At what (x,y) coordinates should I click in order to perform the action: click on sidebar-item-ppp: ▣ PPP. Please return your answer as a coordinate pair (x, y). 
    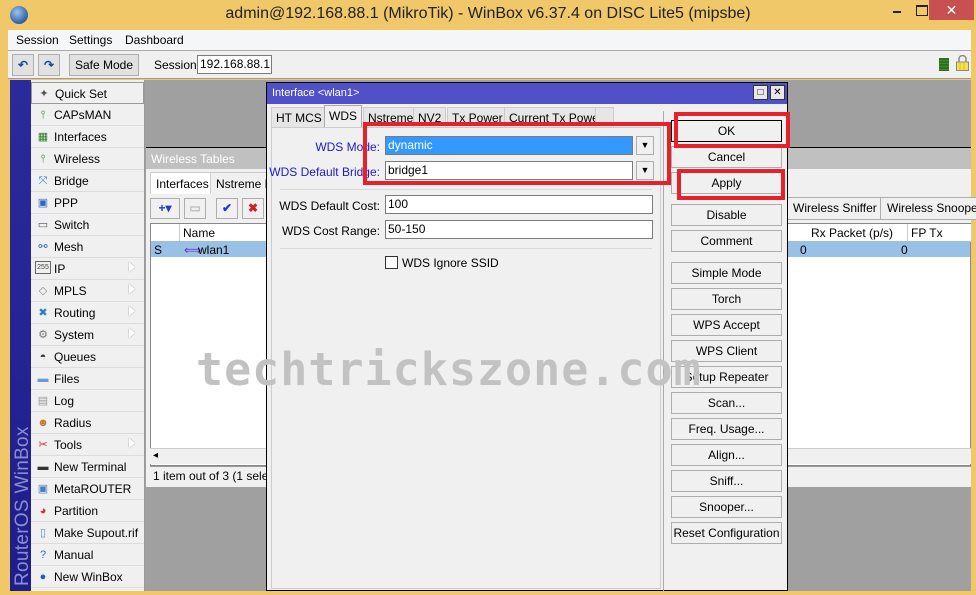
    Looking at the image, I should click on (87, 203).